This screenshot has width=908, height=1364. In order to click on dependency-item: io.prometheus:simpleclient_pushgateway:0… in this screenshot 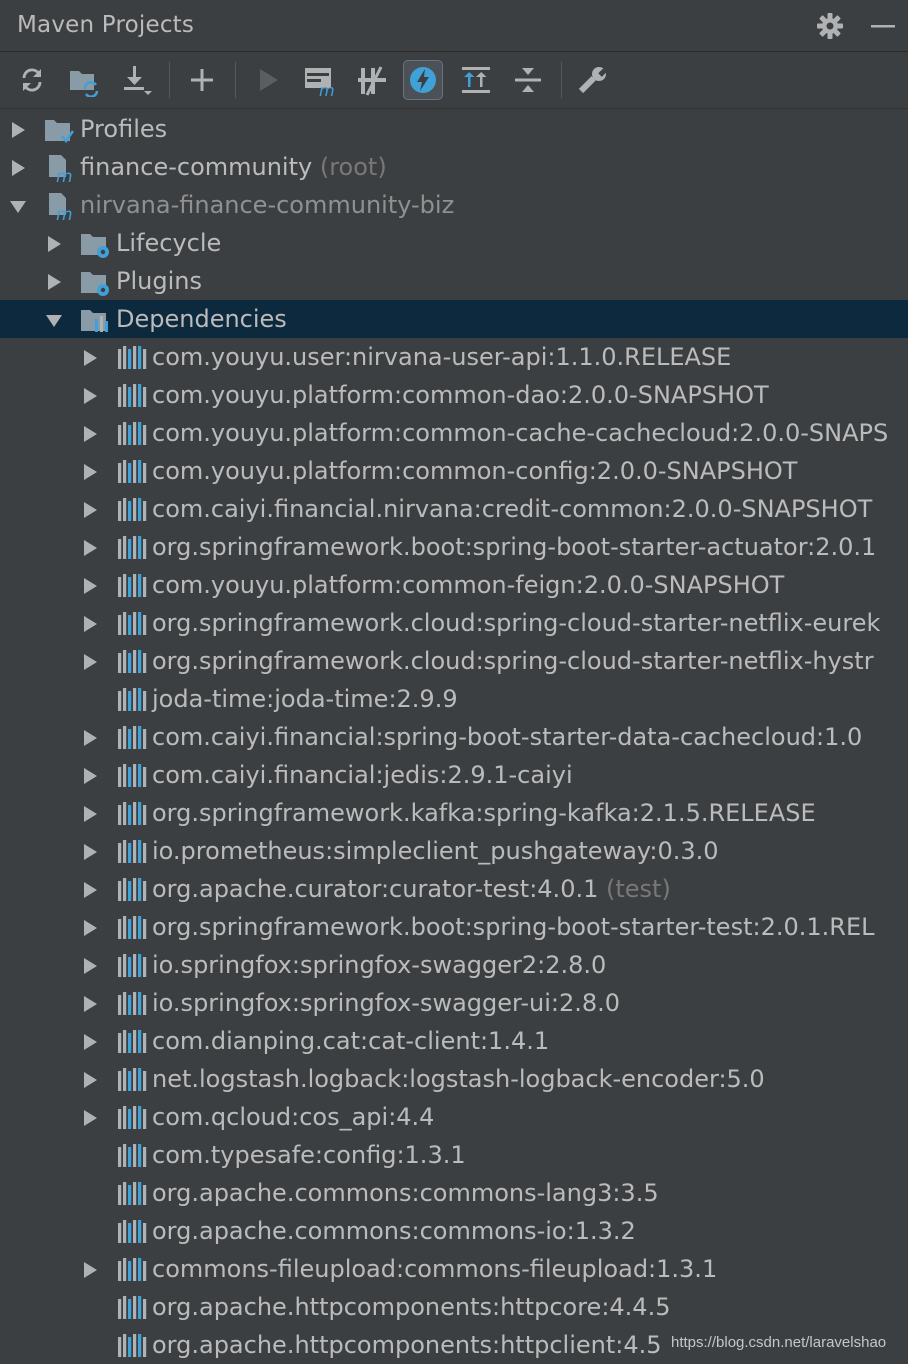, I will do `click(454, 851)`.